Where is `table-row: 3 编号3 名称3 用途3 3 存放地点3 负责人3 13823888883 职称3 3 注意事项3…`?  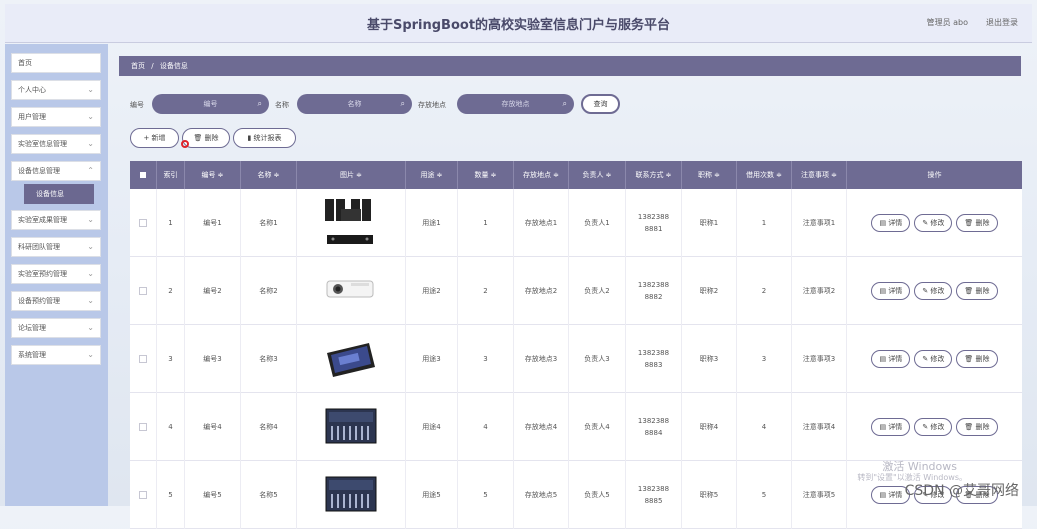 table-row: 3 编号3 名称3 用途3 3 存放地点3 负责人3 13823888883 职称3 3 注意事项3… is located at coordinates (576, 359).